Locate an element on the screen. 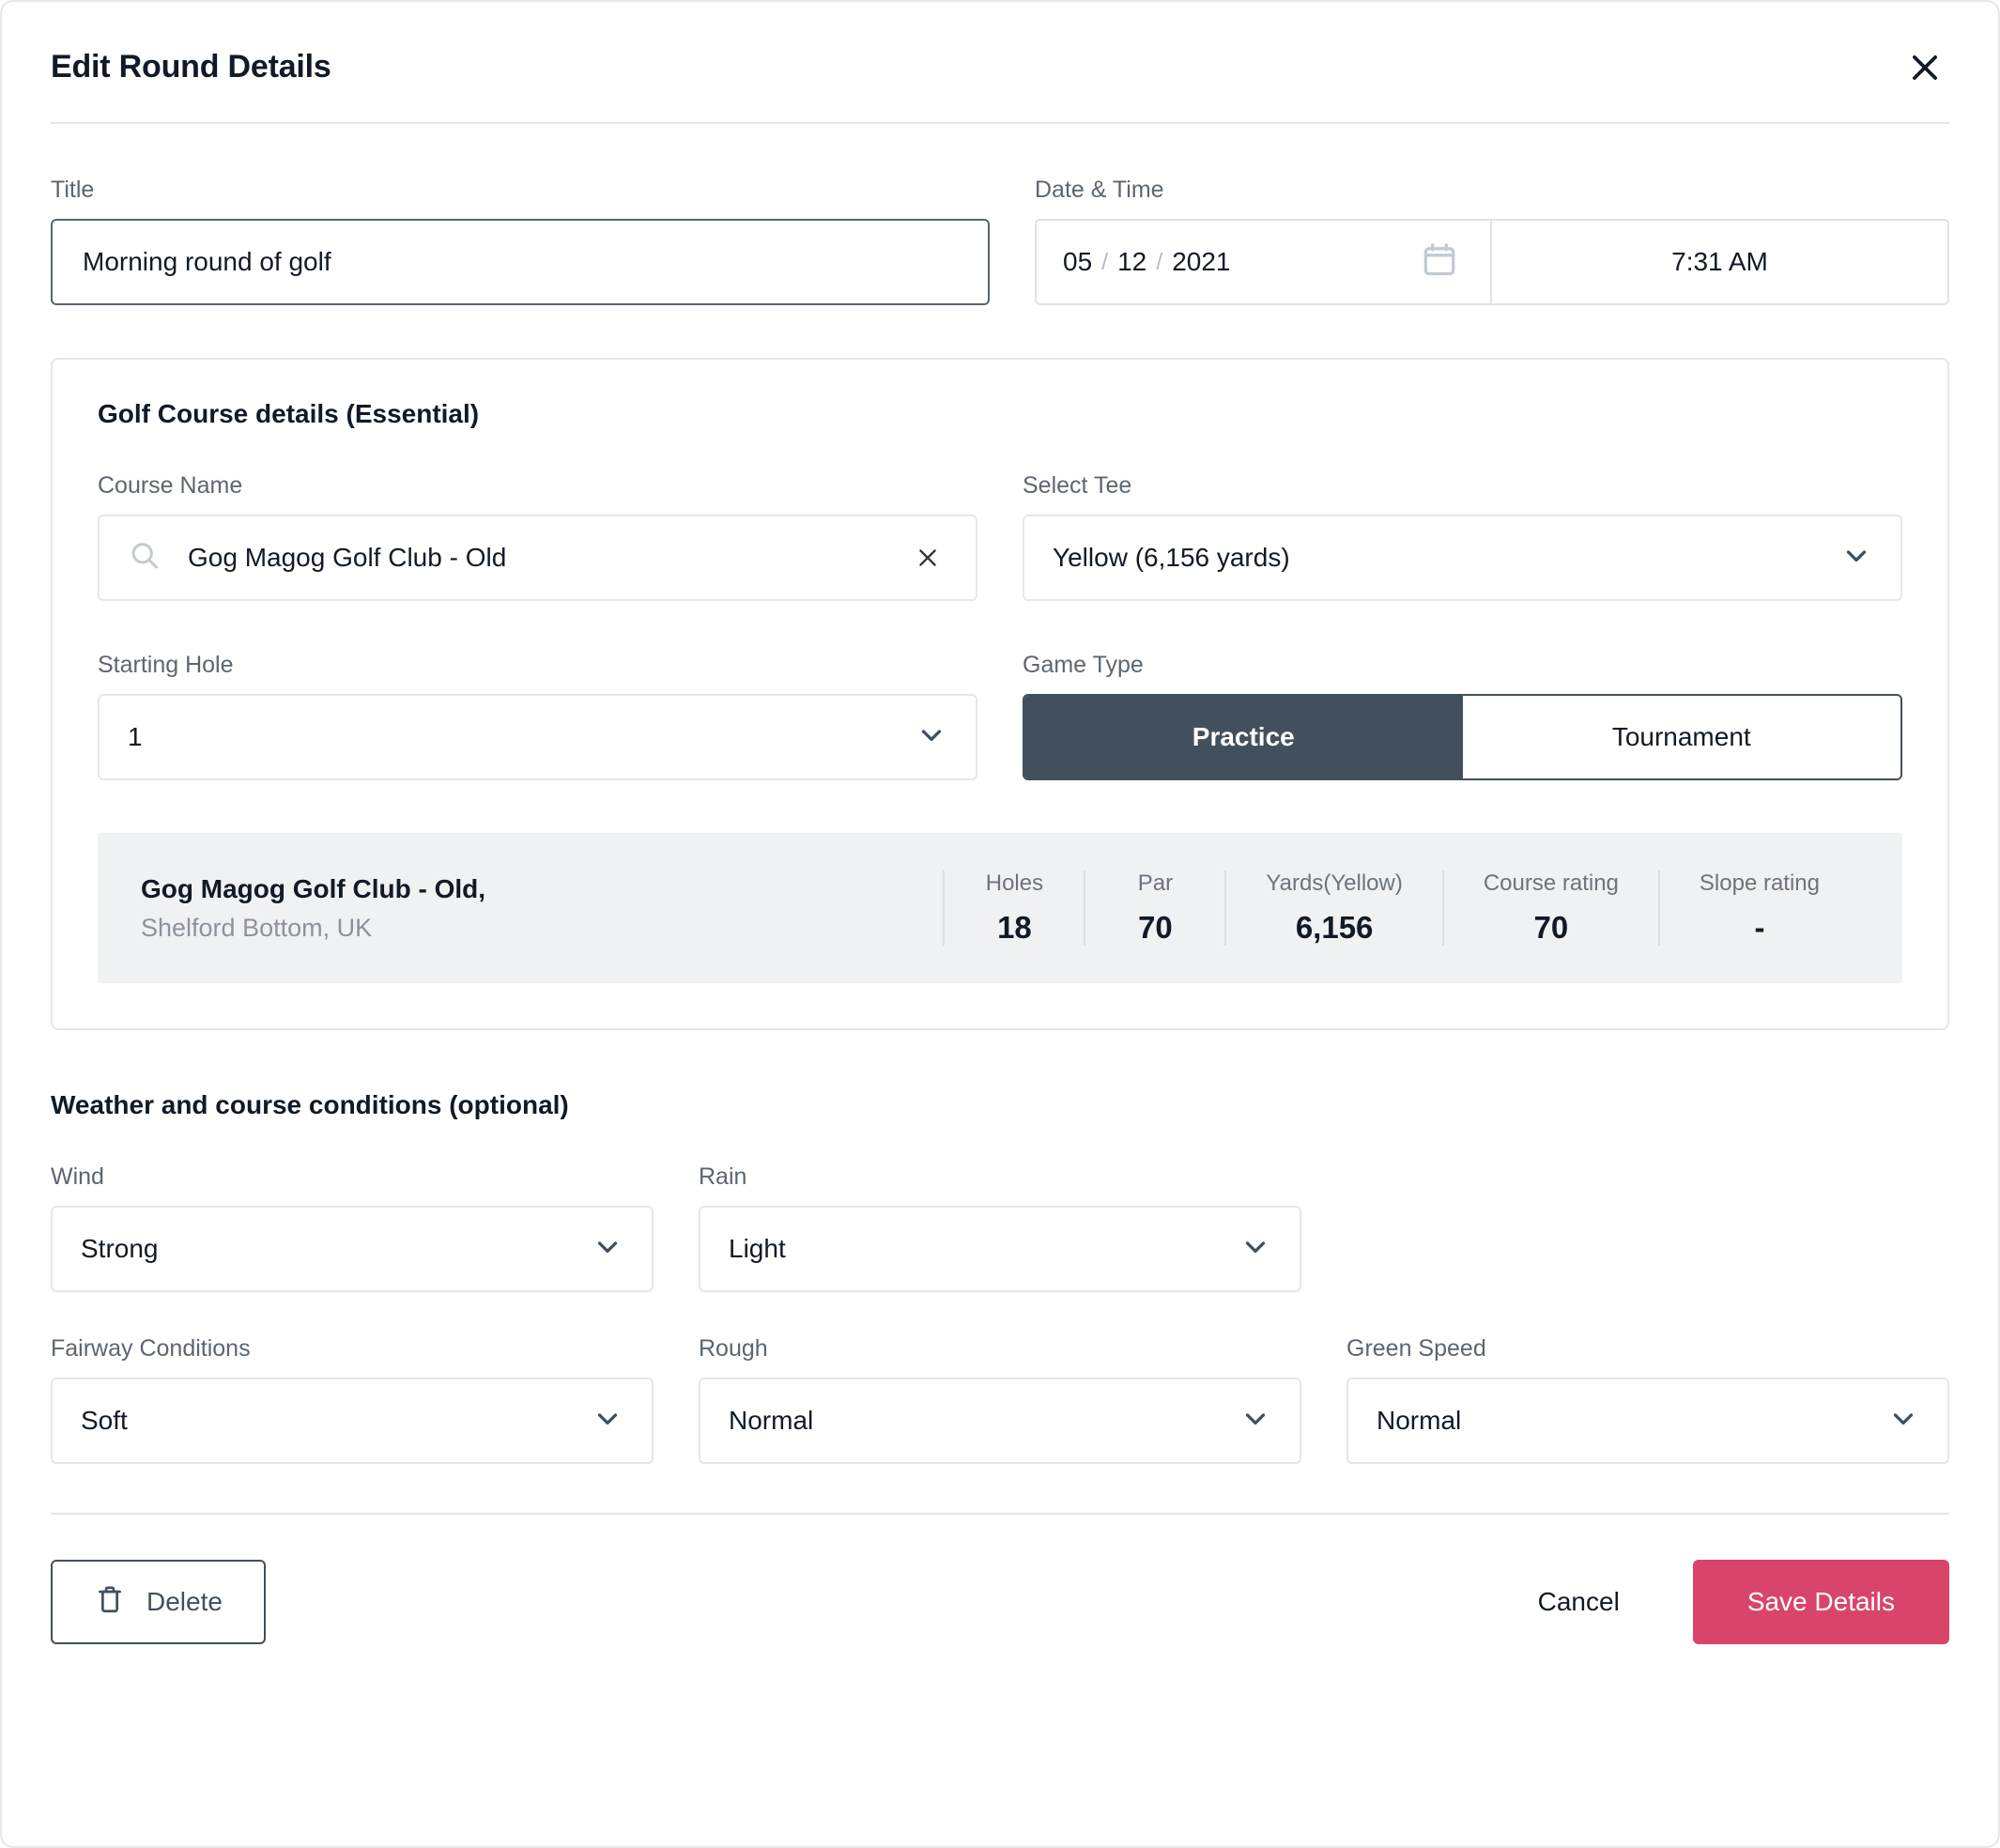  rain-label: Rain is located at coordinates (723, 1176).